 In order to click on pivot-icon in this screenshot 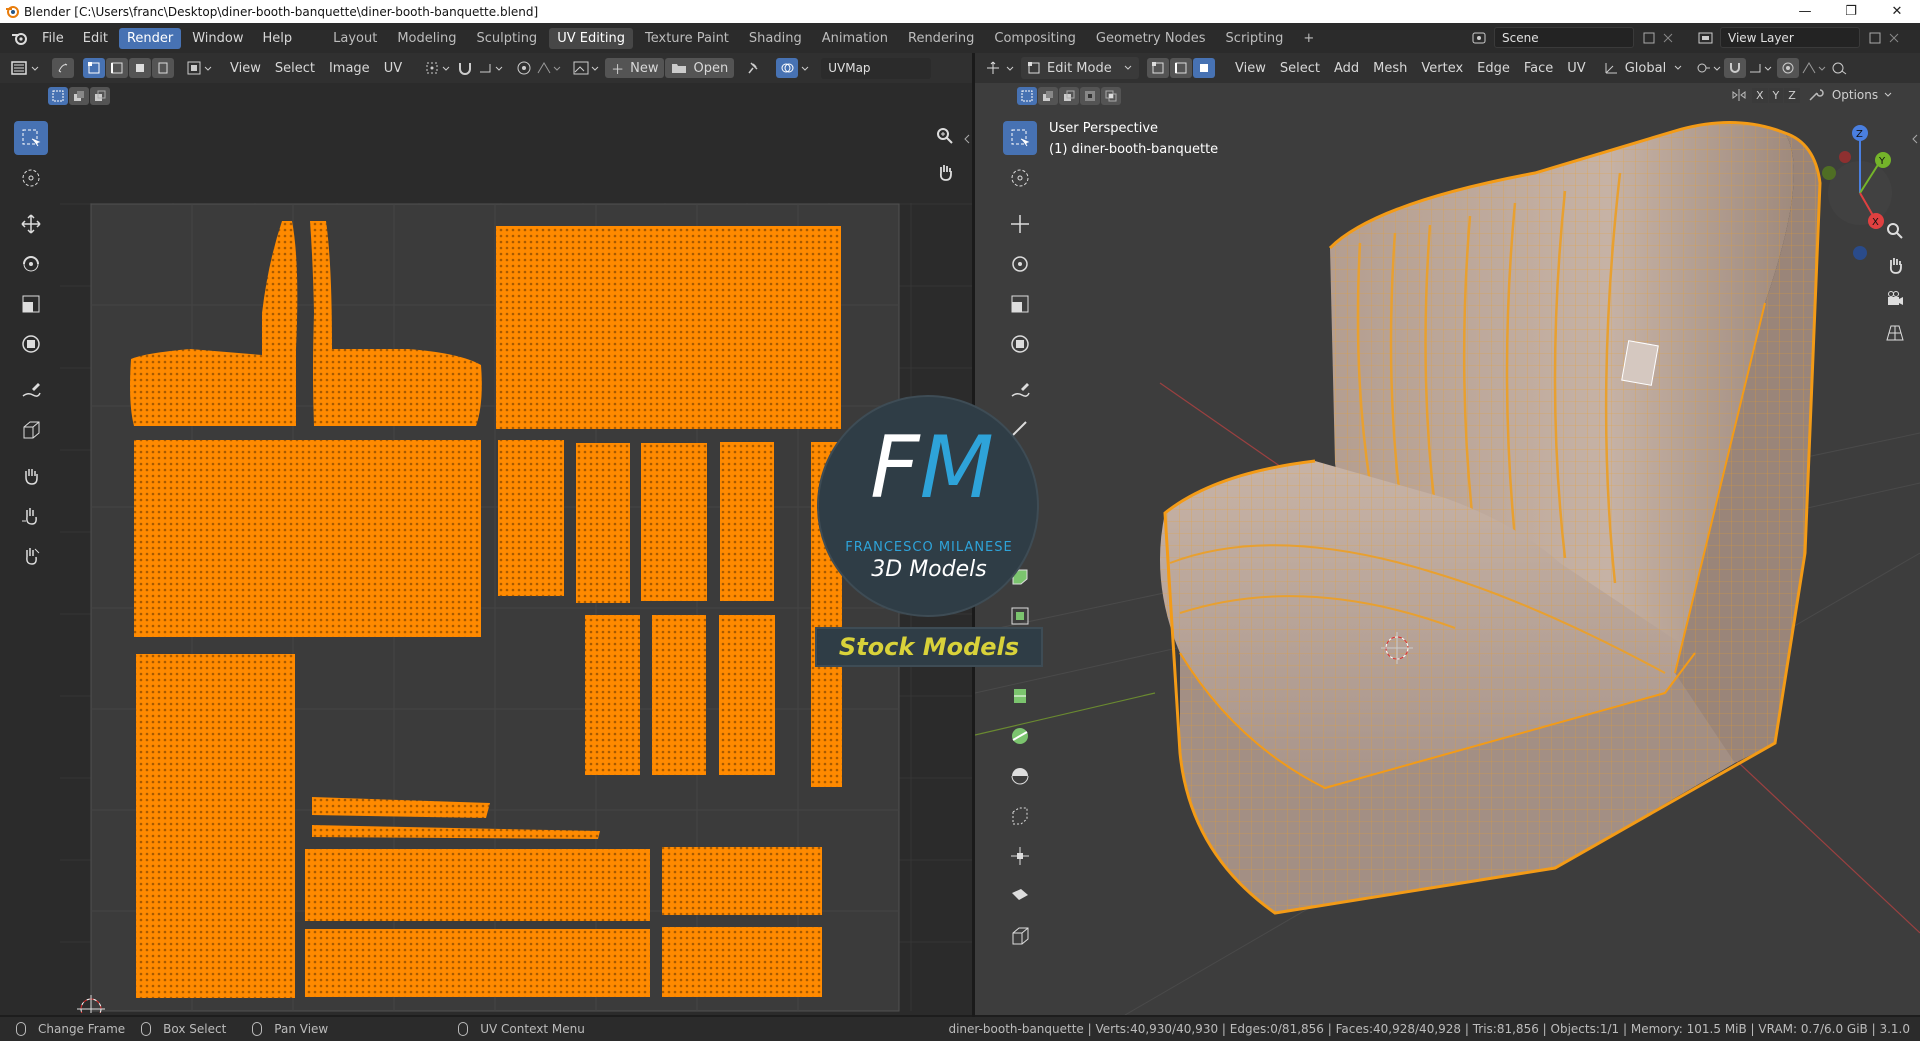, I will do `click(1709, 68)`.